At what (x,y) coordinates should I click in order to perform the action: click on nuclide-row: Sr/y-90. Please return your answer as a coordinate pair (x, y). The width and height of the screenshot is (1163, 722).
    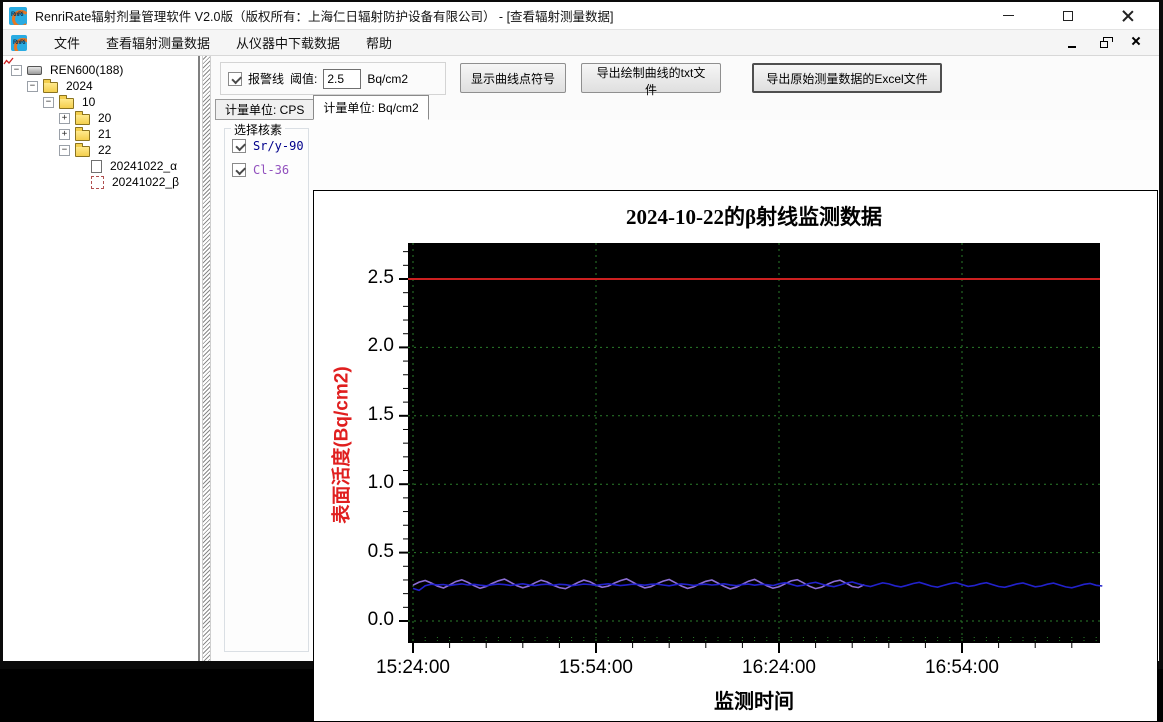
    Looking at the image, I should click on (270, 146).